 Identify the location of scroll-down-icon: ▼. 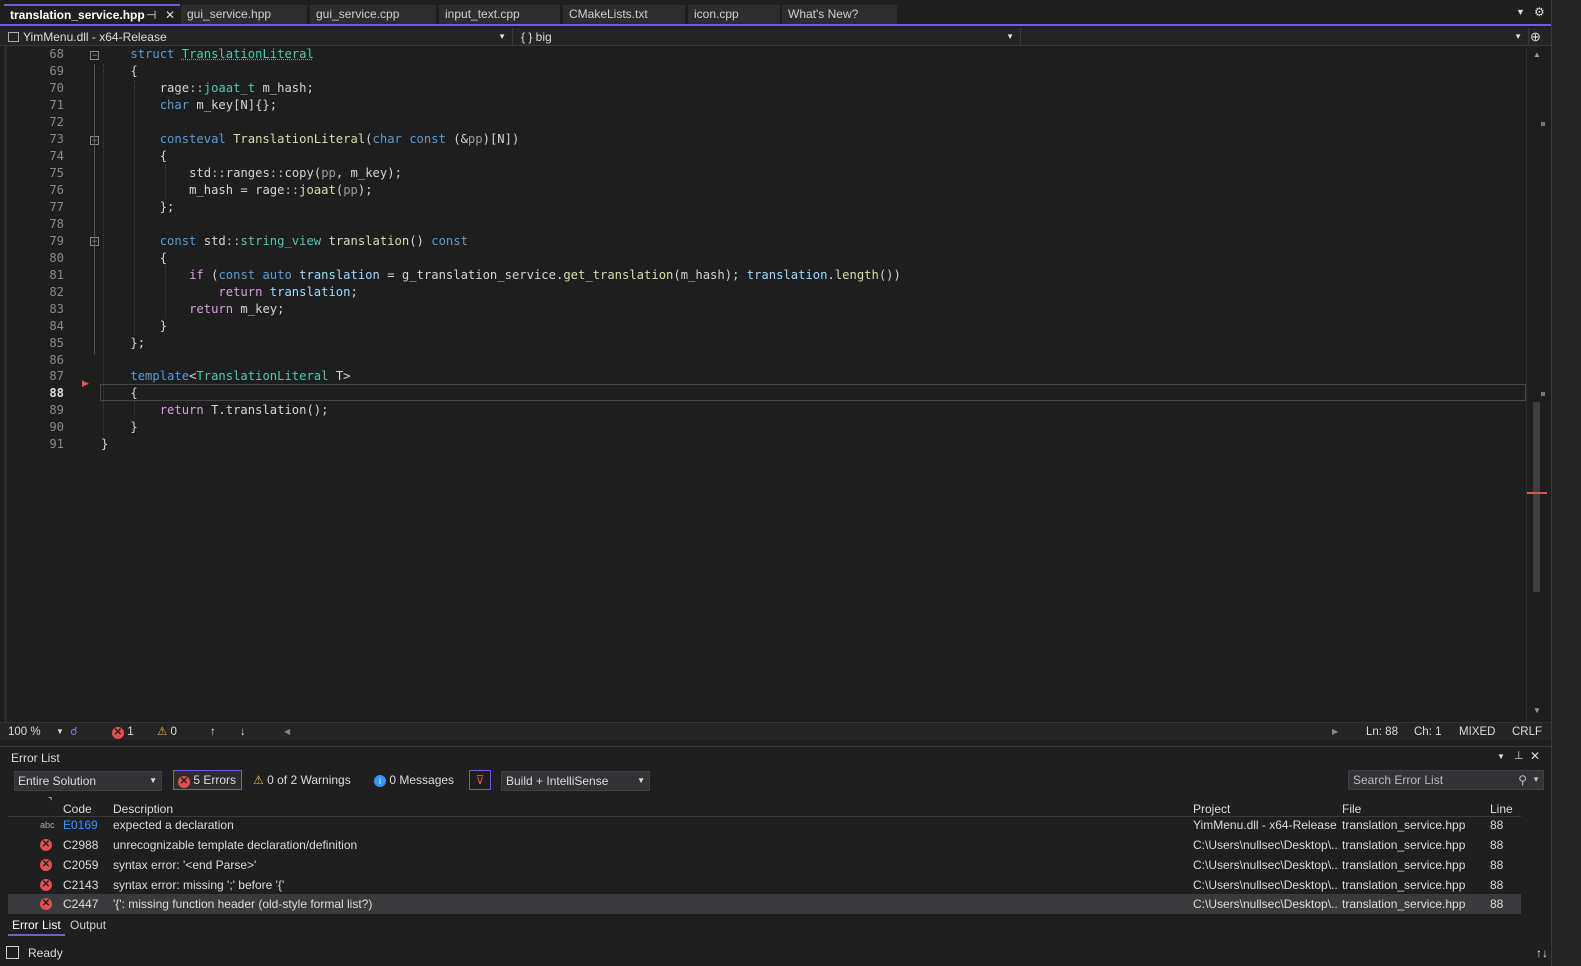
(1537, 710).